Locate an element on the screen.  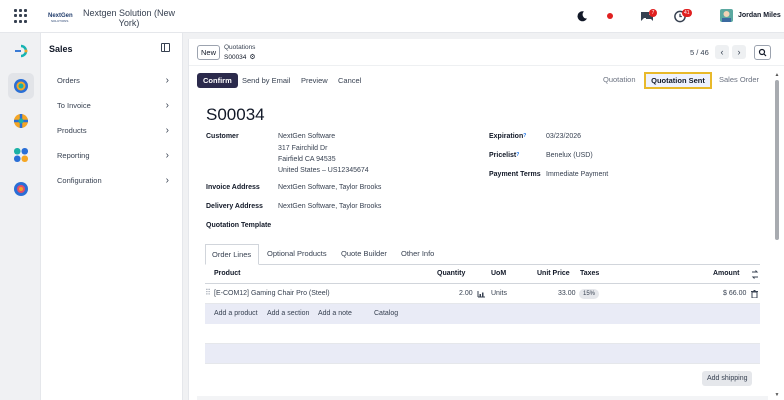
search-icon is located at coordinates (762, 52).